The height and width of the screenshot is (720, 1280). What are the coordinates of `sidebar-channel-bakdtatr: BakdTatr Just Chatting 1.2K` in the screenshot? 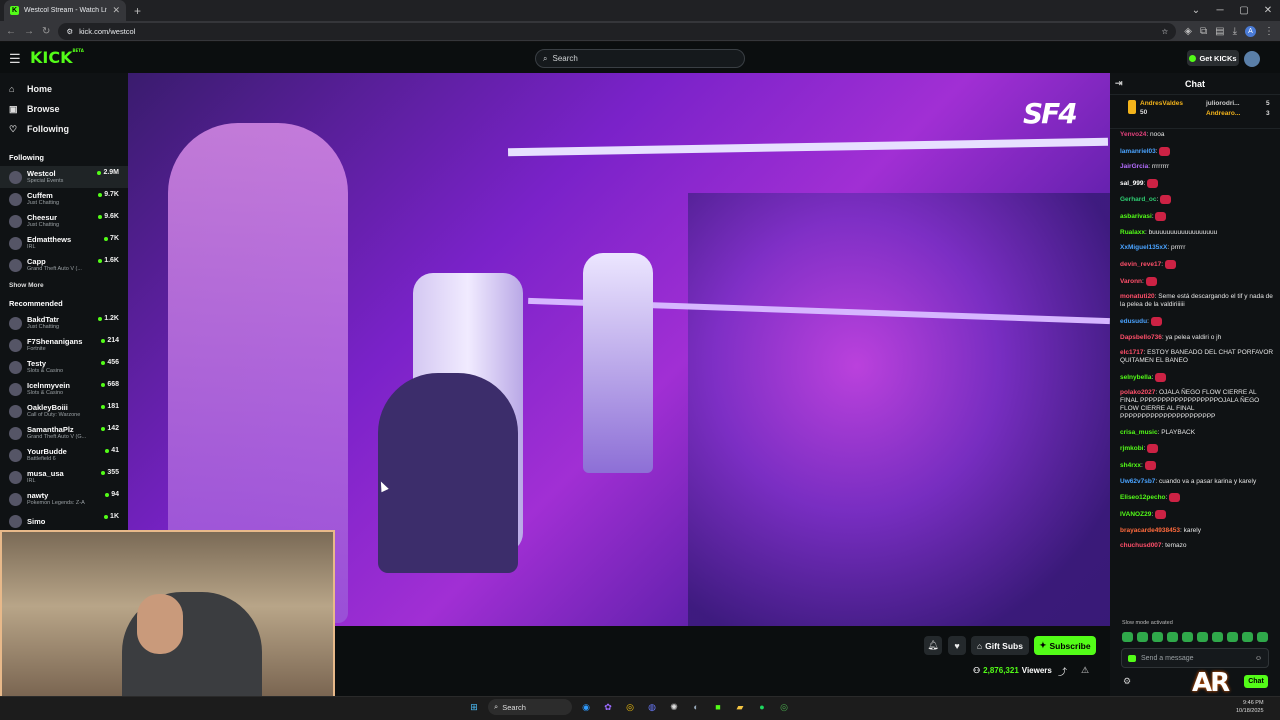 It's located at (64, 323).